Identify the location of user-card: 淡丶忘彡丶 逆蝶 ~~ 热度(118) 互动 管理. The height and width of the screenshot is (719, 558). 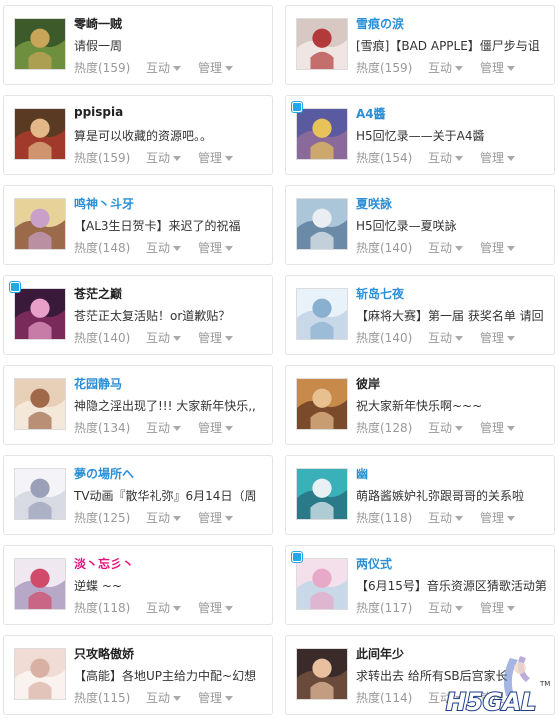
(138, 585).